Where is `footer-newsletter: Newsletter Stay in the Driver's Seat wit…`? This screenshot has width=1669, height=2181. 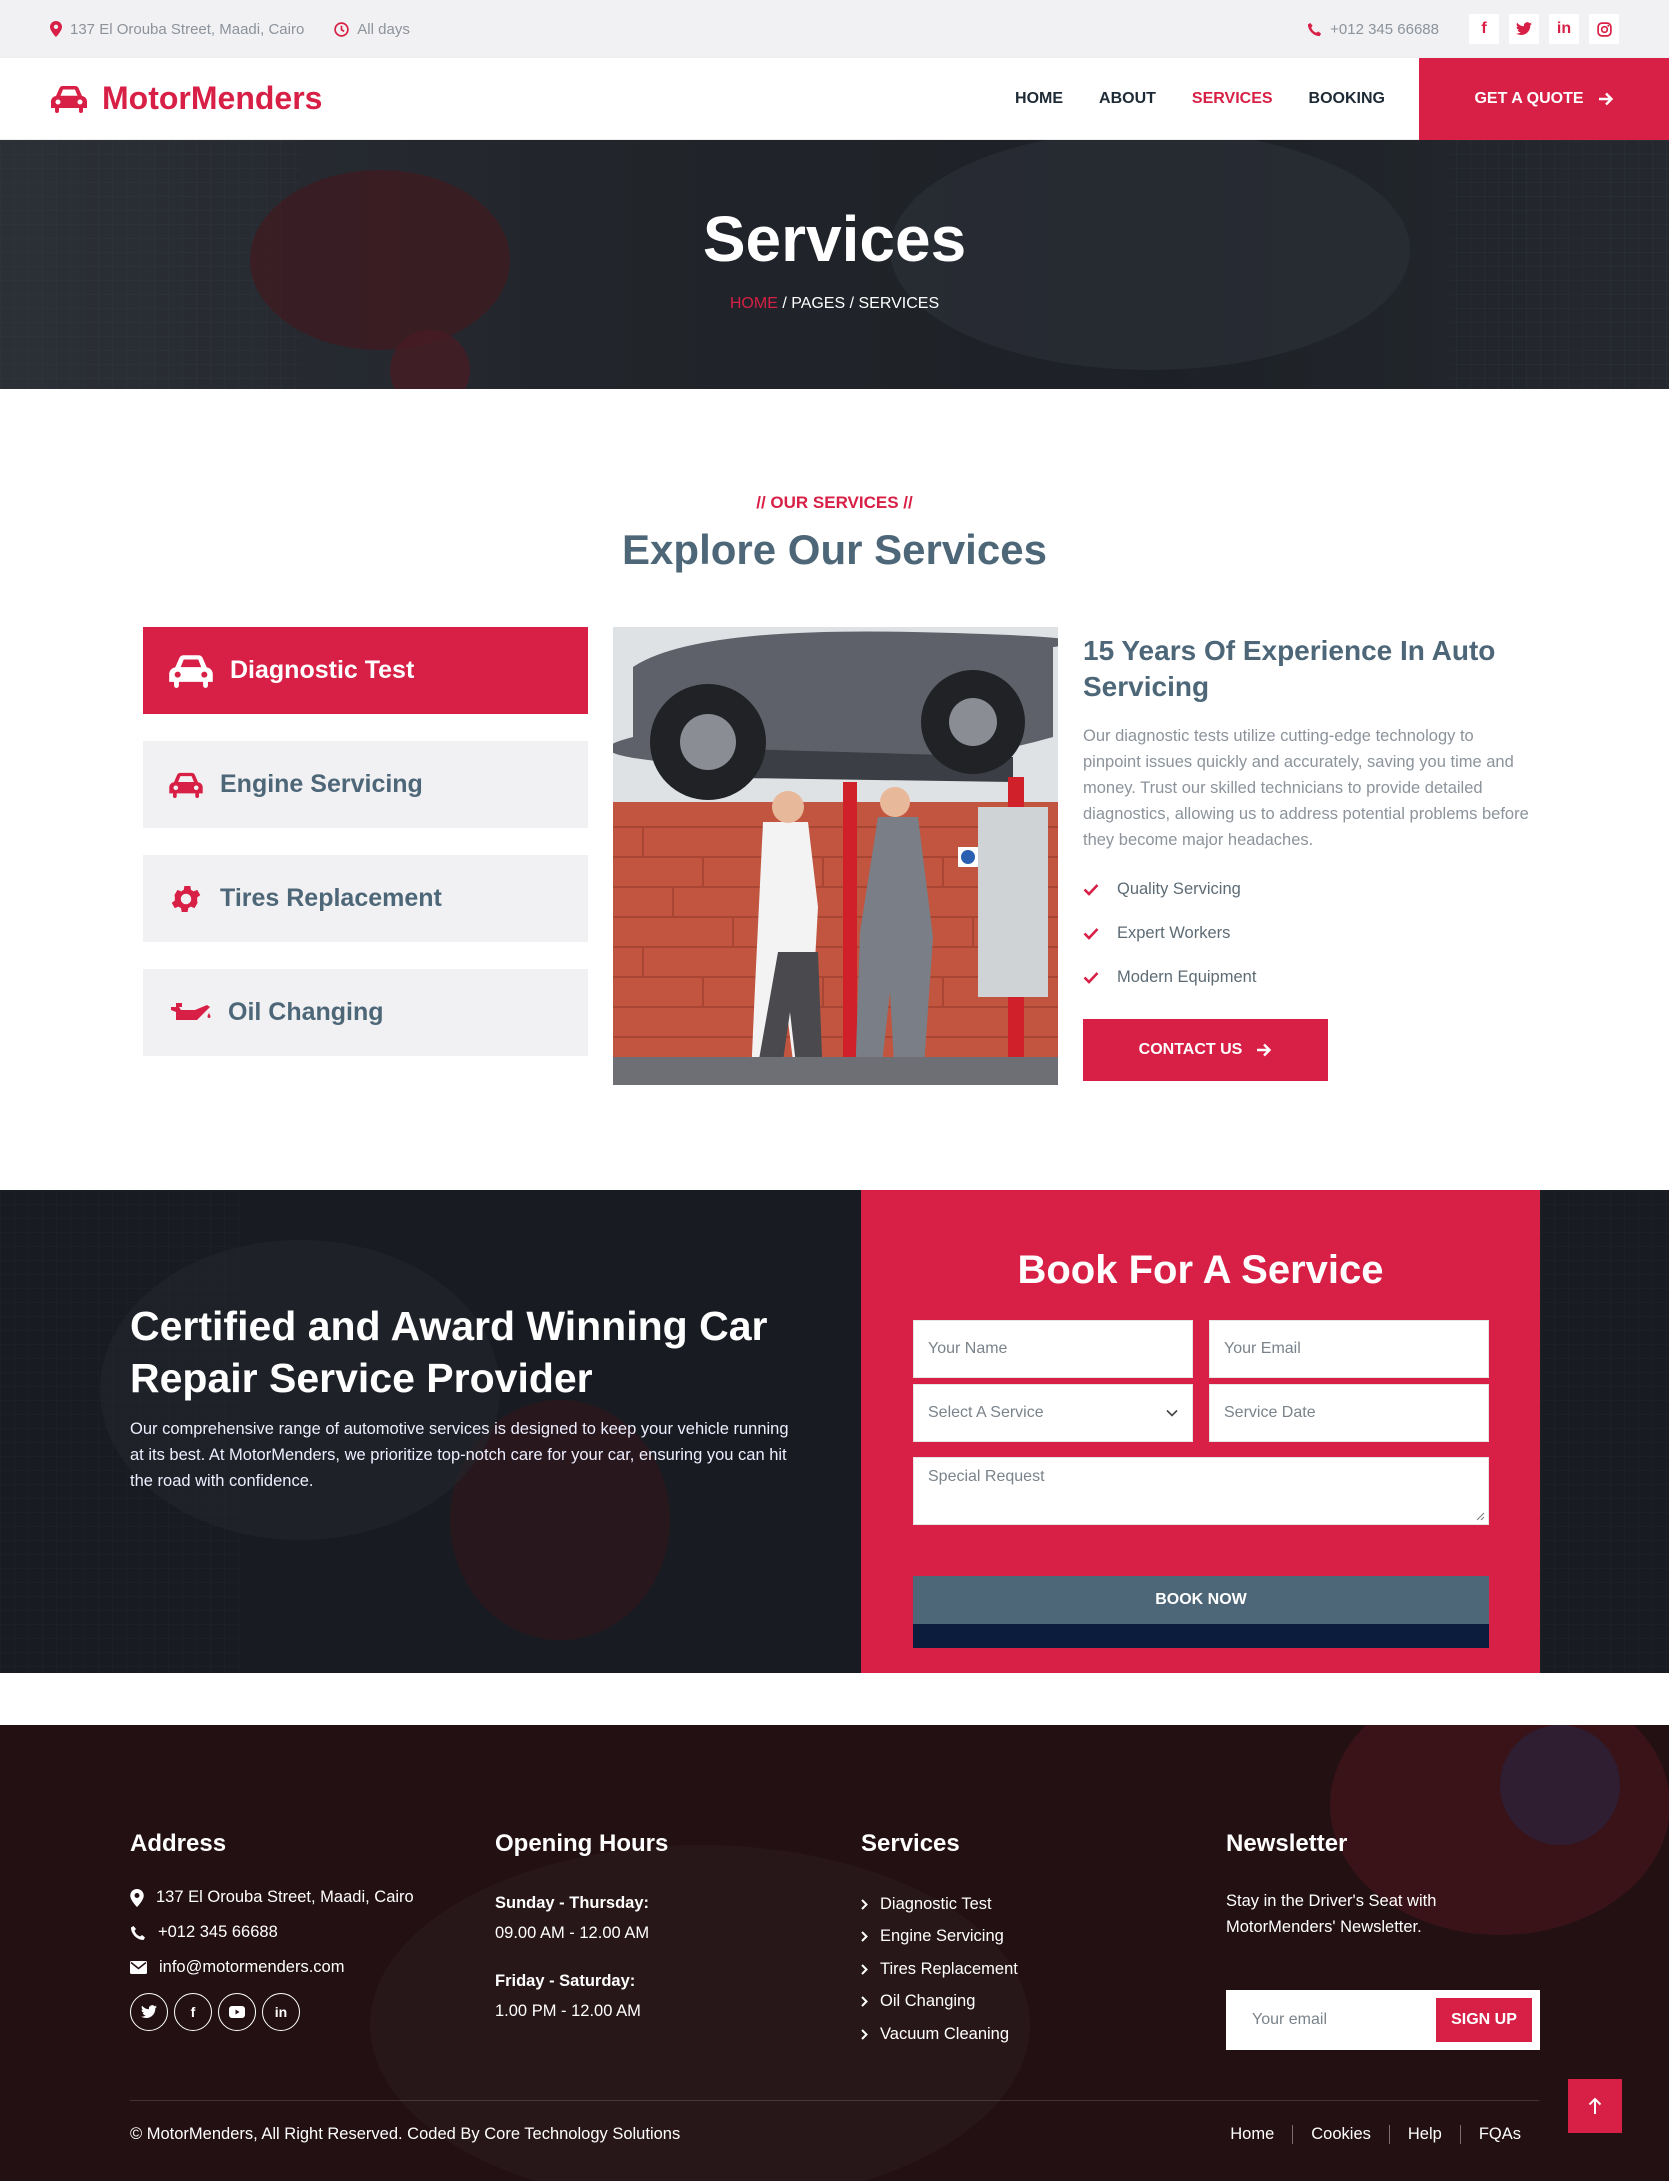
footer-newsletter: Newsletter Stay in the Driver's Seat wit… is located at coordinates (1383, 1950).